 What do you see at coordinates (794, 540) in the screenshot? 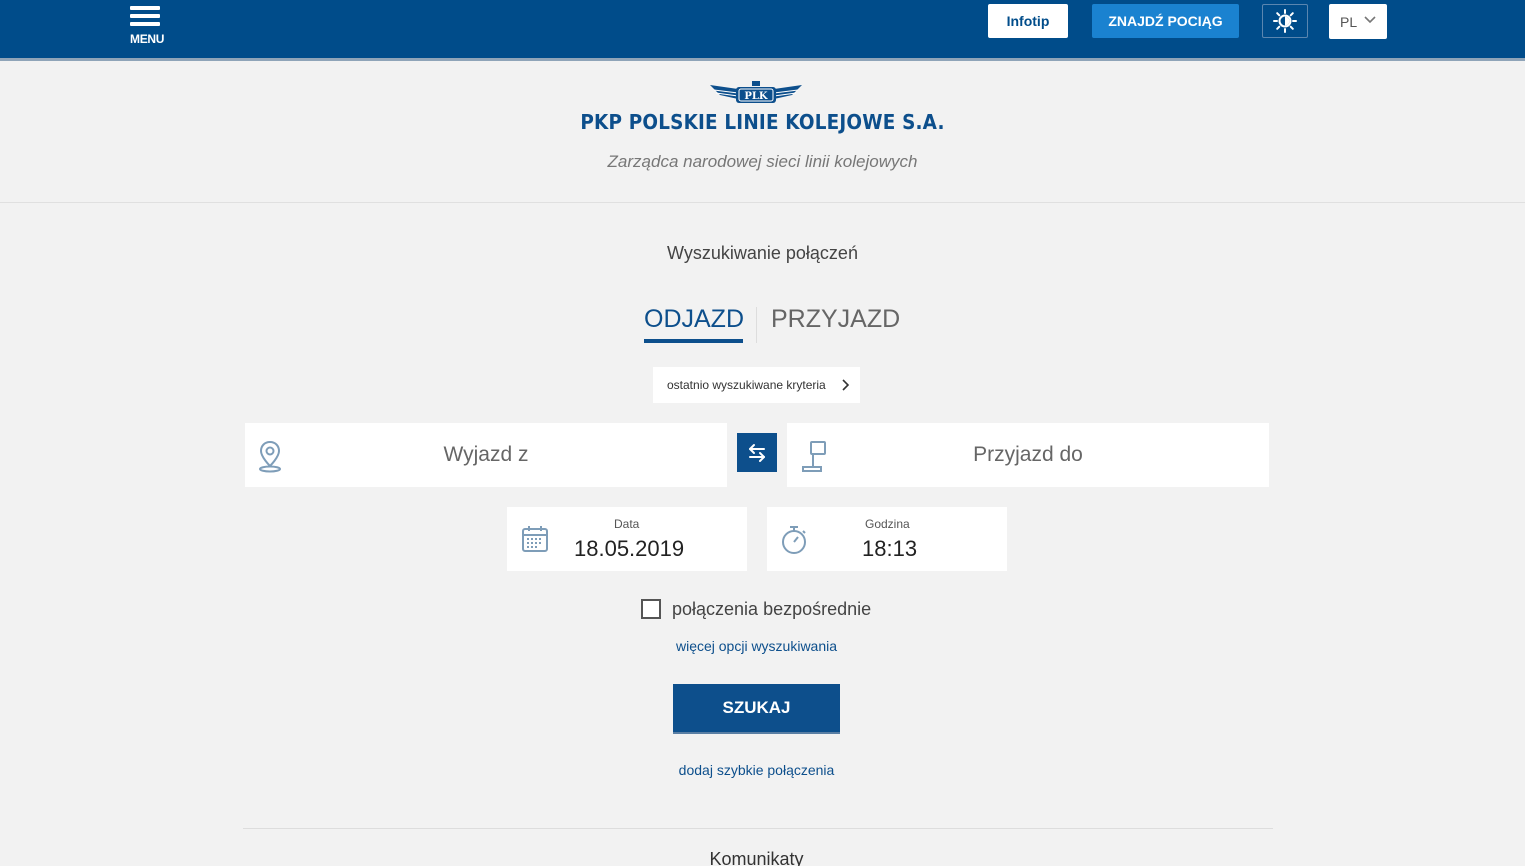
I see `stopwatch-icon` at bounding box center [794, 540].